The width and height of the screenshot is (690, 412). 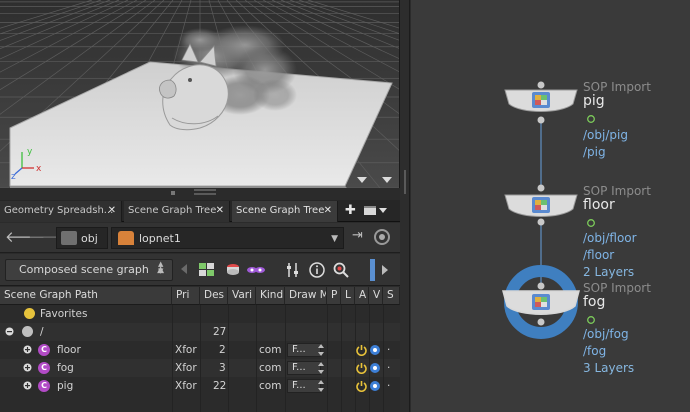 I want to click on column-header-draw-mode: Draw M, so click(x=306, y=296).